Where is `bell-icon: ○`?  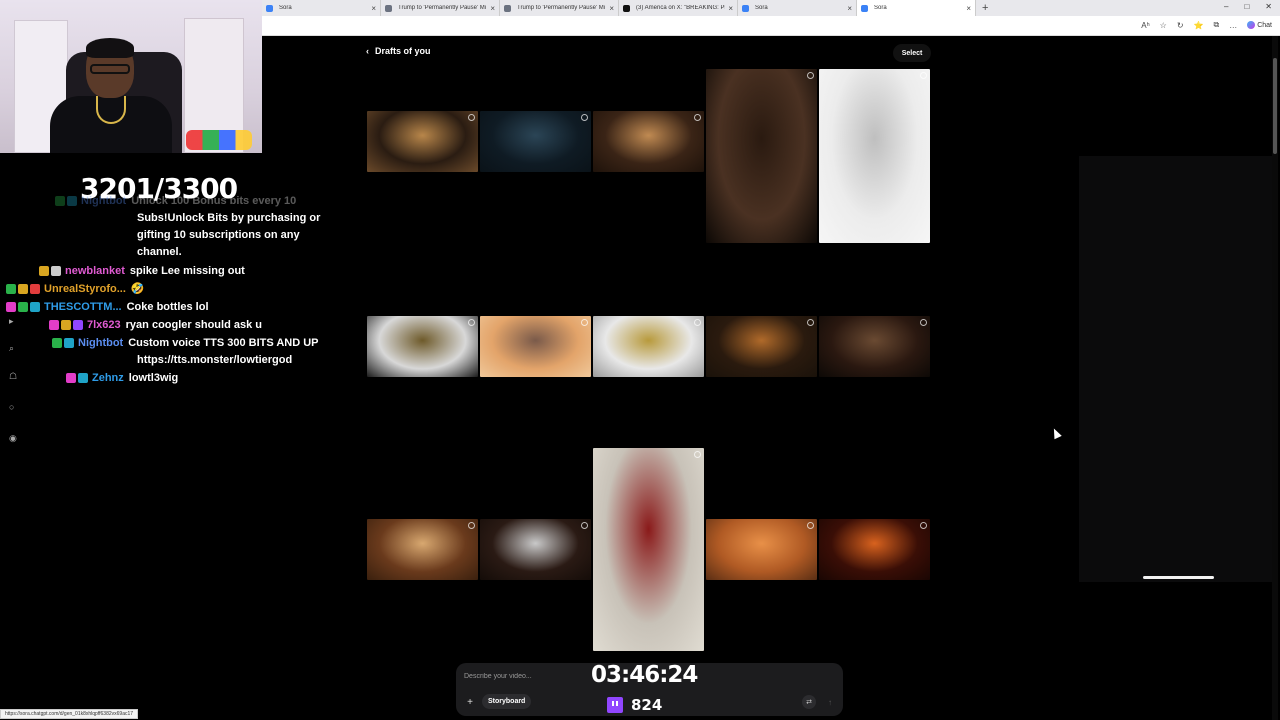
bell-icon: ○ is located at coordinates (11, 407).